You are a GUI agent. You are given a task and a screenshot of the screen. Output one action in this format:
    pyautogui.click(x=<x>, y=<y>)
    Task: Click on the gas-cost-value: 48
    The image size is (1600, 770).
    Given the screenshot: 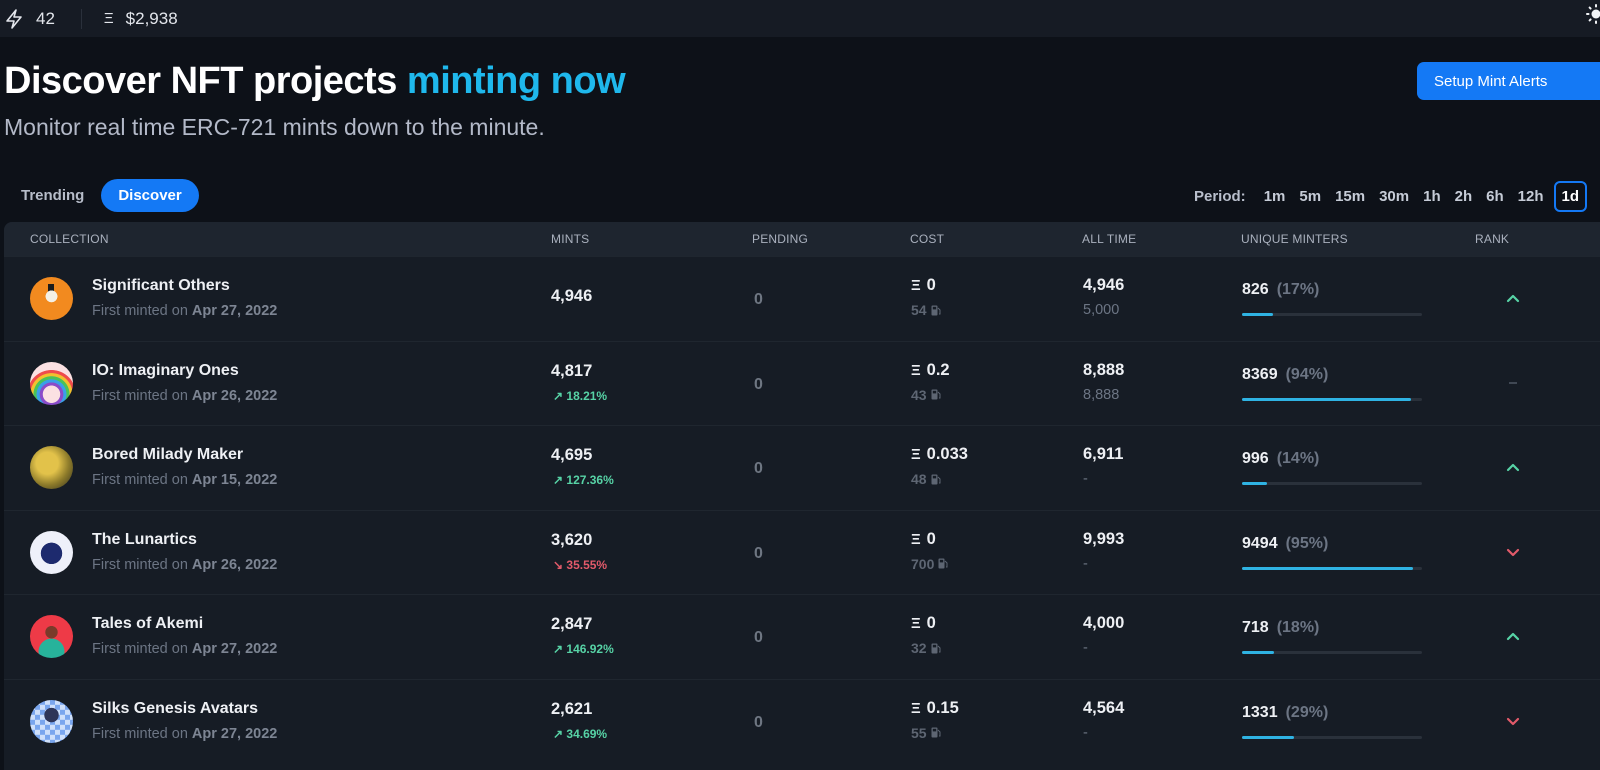 What is the action you would take?
    pyautogui.click(x=919, y=479)
    